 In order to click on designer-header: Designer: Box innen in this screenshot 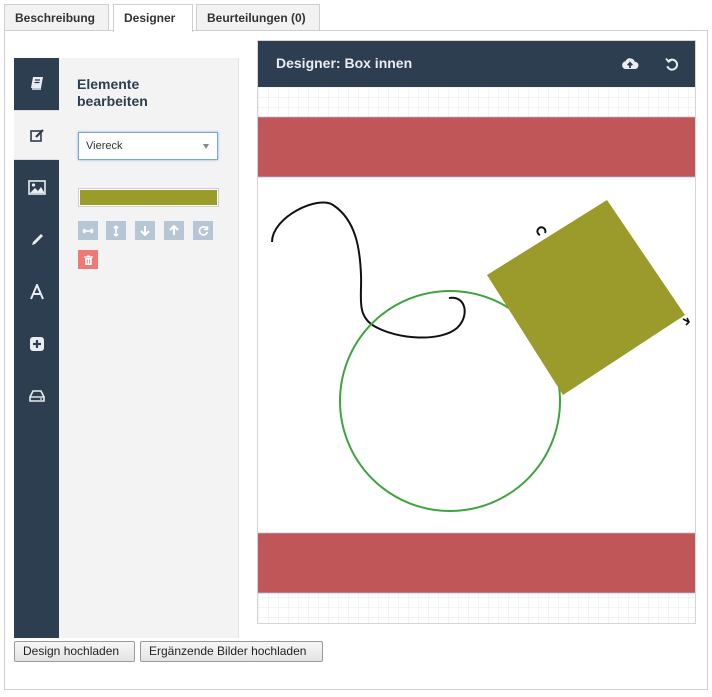, I will do `click(476, 64)`.